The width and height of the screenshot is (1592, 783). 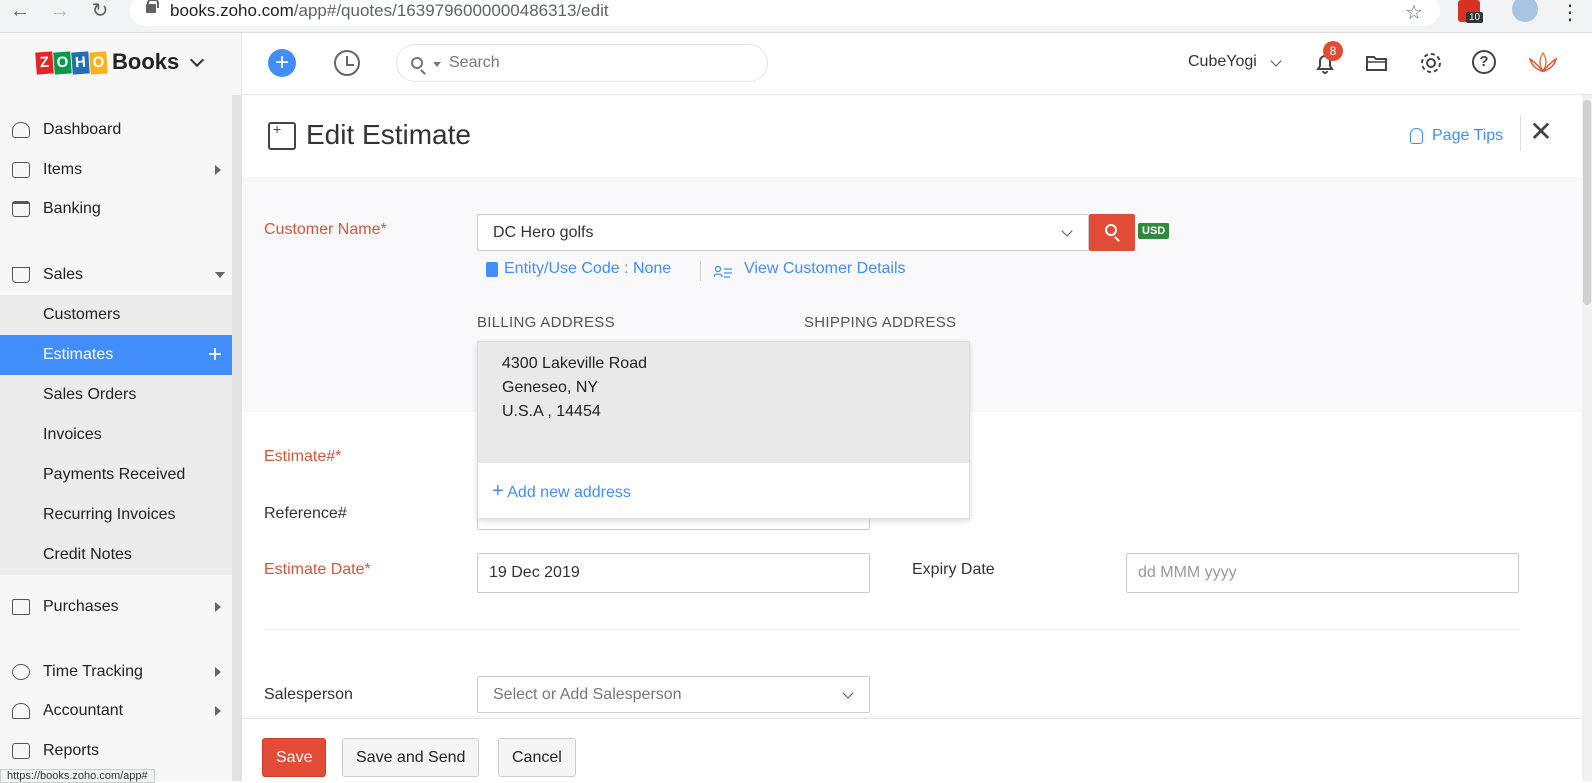 I want to click on sidebar-item-dashboard: Dashboard, so click(x=116, y=130).